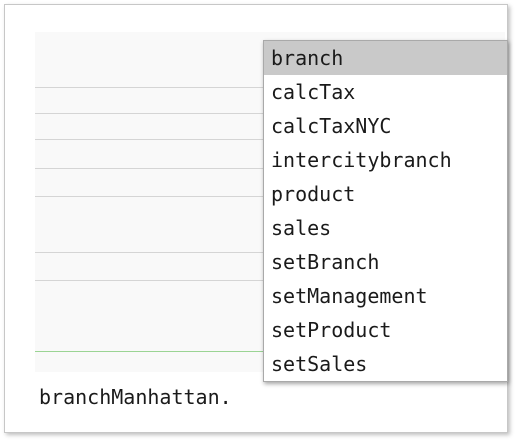 This screenshot has height=440, width=516. Describe the element at coordinates (385, 364) in the screenshot. I see `autocomplete-item-setsales: setSales` at that location.